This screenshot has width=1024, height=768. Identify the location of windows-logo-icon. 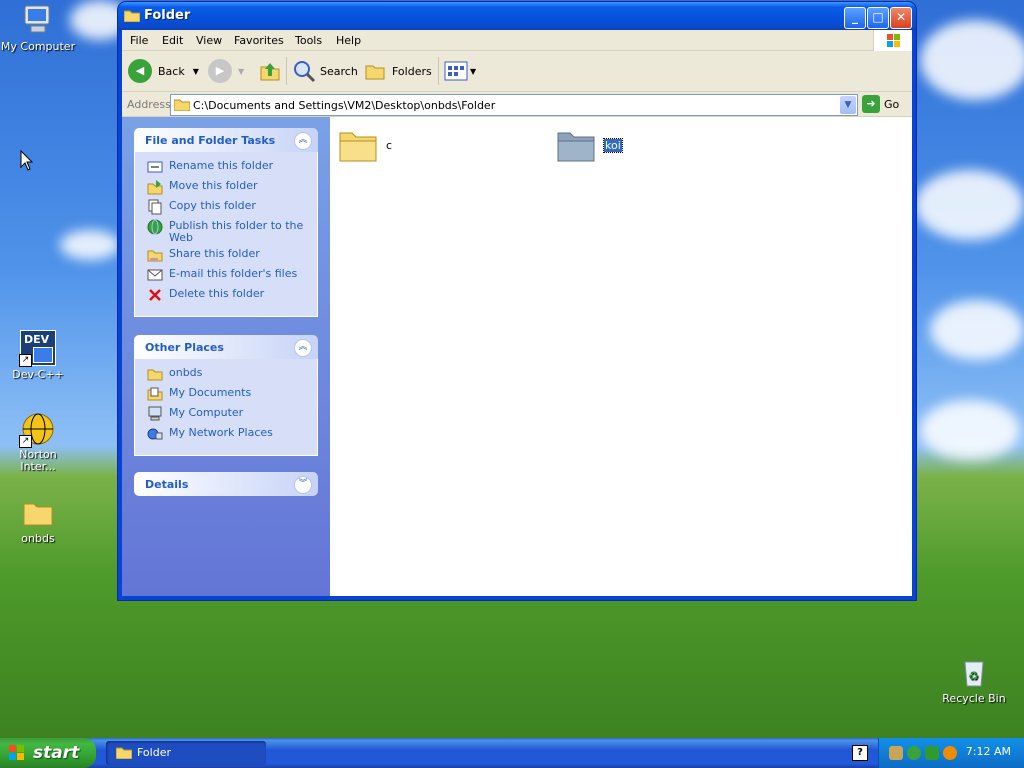
(16, 752).